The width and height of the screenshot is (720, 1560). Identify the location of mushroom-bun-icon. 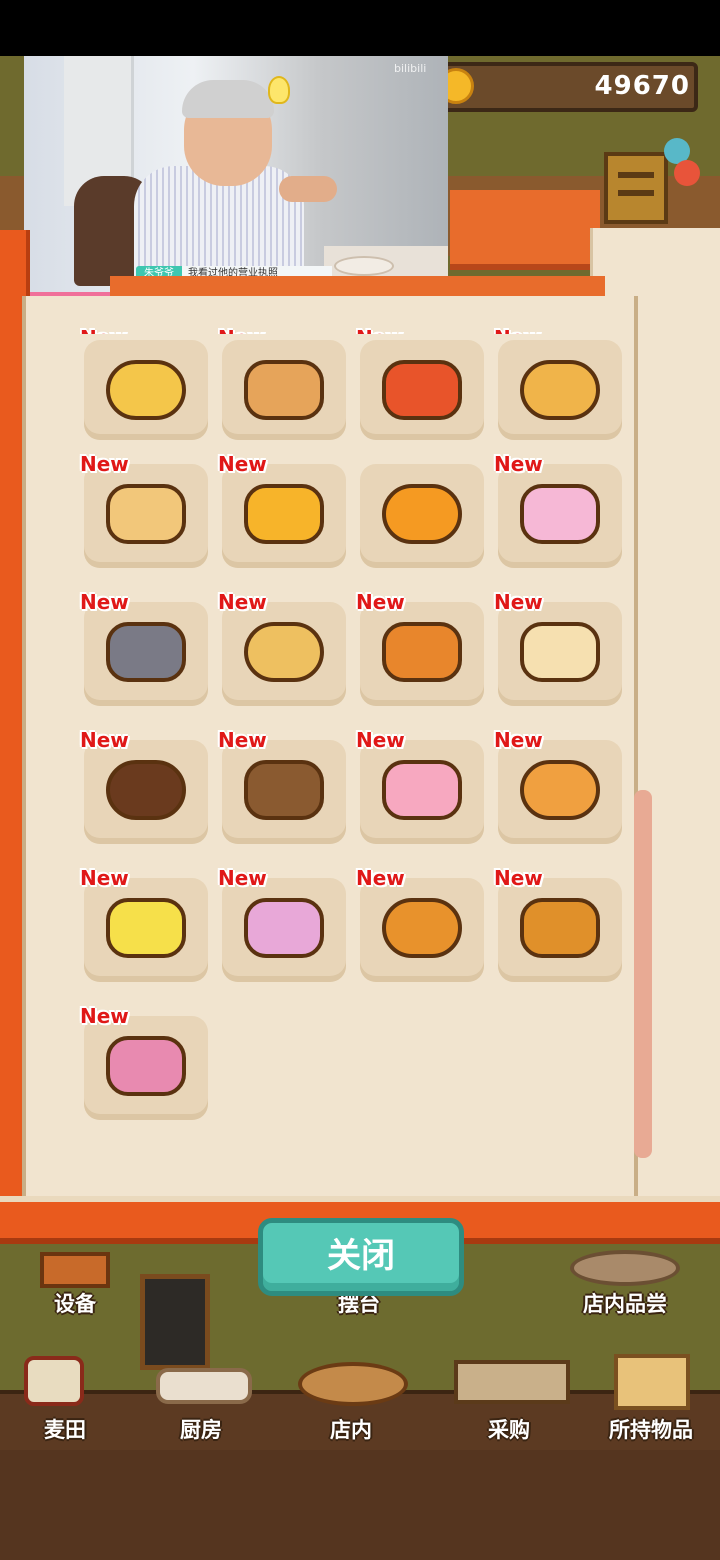
(146, 1066).